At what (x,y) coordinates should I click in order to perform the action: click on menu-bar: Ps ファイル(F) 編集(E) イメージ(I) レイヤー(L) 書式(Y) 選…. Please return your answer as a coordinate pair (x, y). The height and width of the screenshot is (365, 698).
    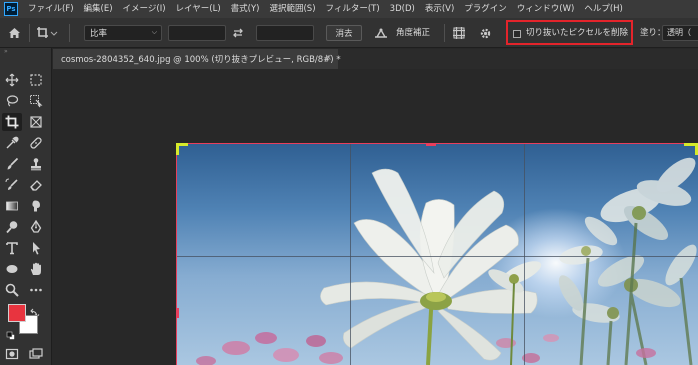
    Looking at the image, I should click on (349, 9).